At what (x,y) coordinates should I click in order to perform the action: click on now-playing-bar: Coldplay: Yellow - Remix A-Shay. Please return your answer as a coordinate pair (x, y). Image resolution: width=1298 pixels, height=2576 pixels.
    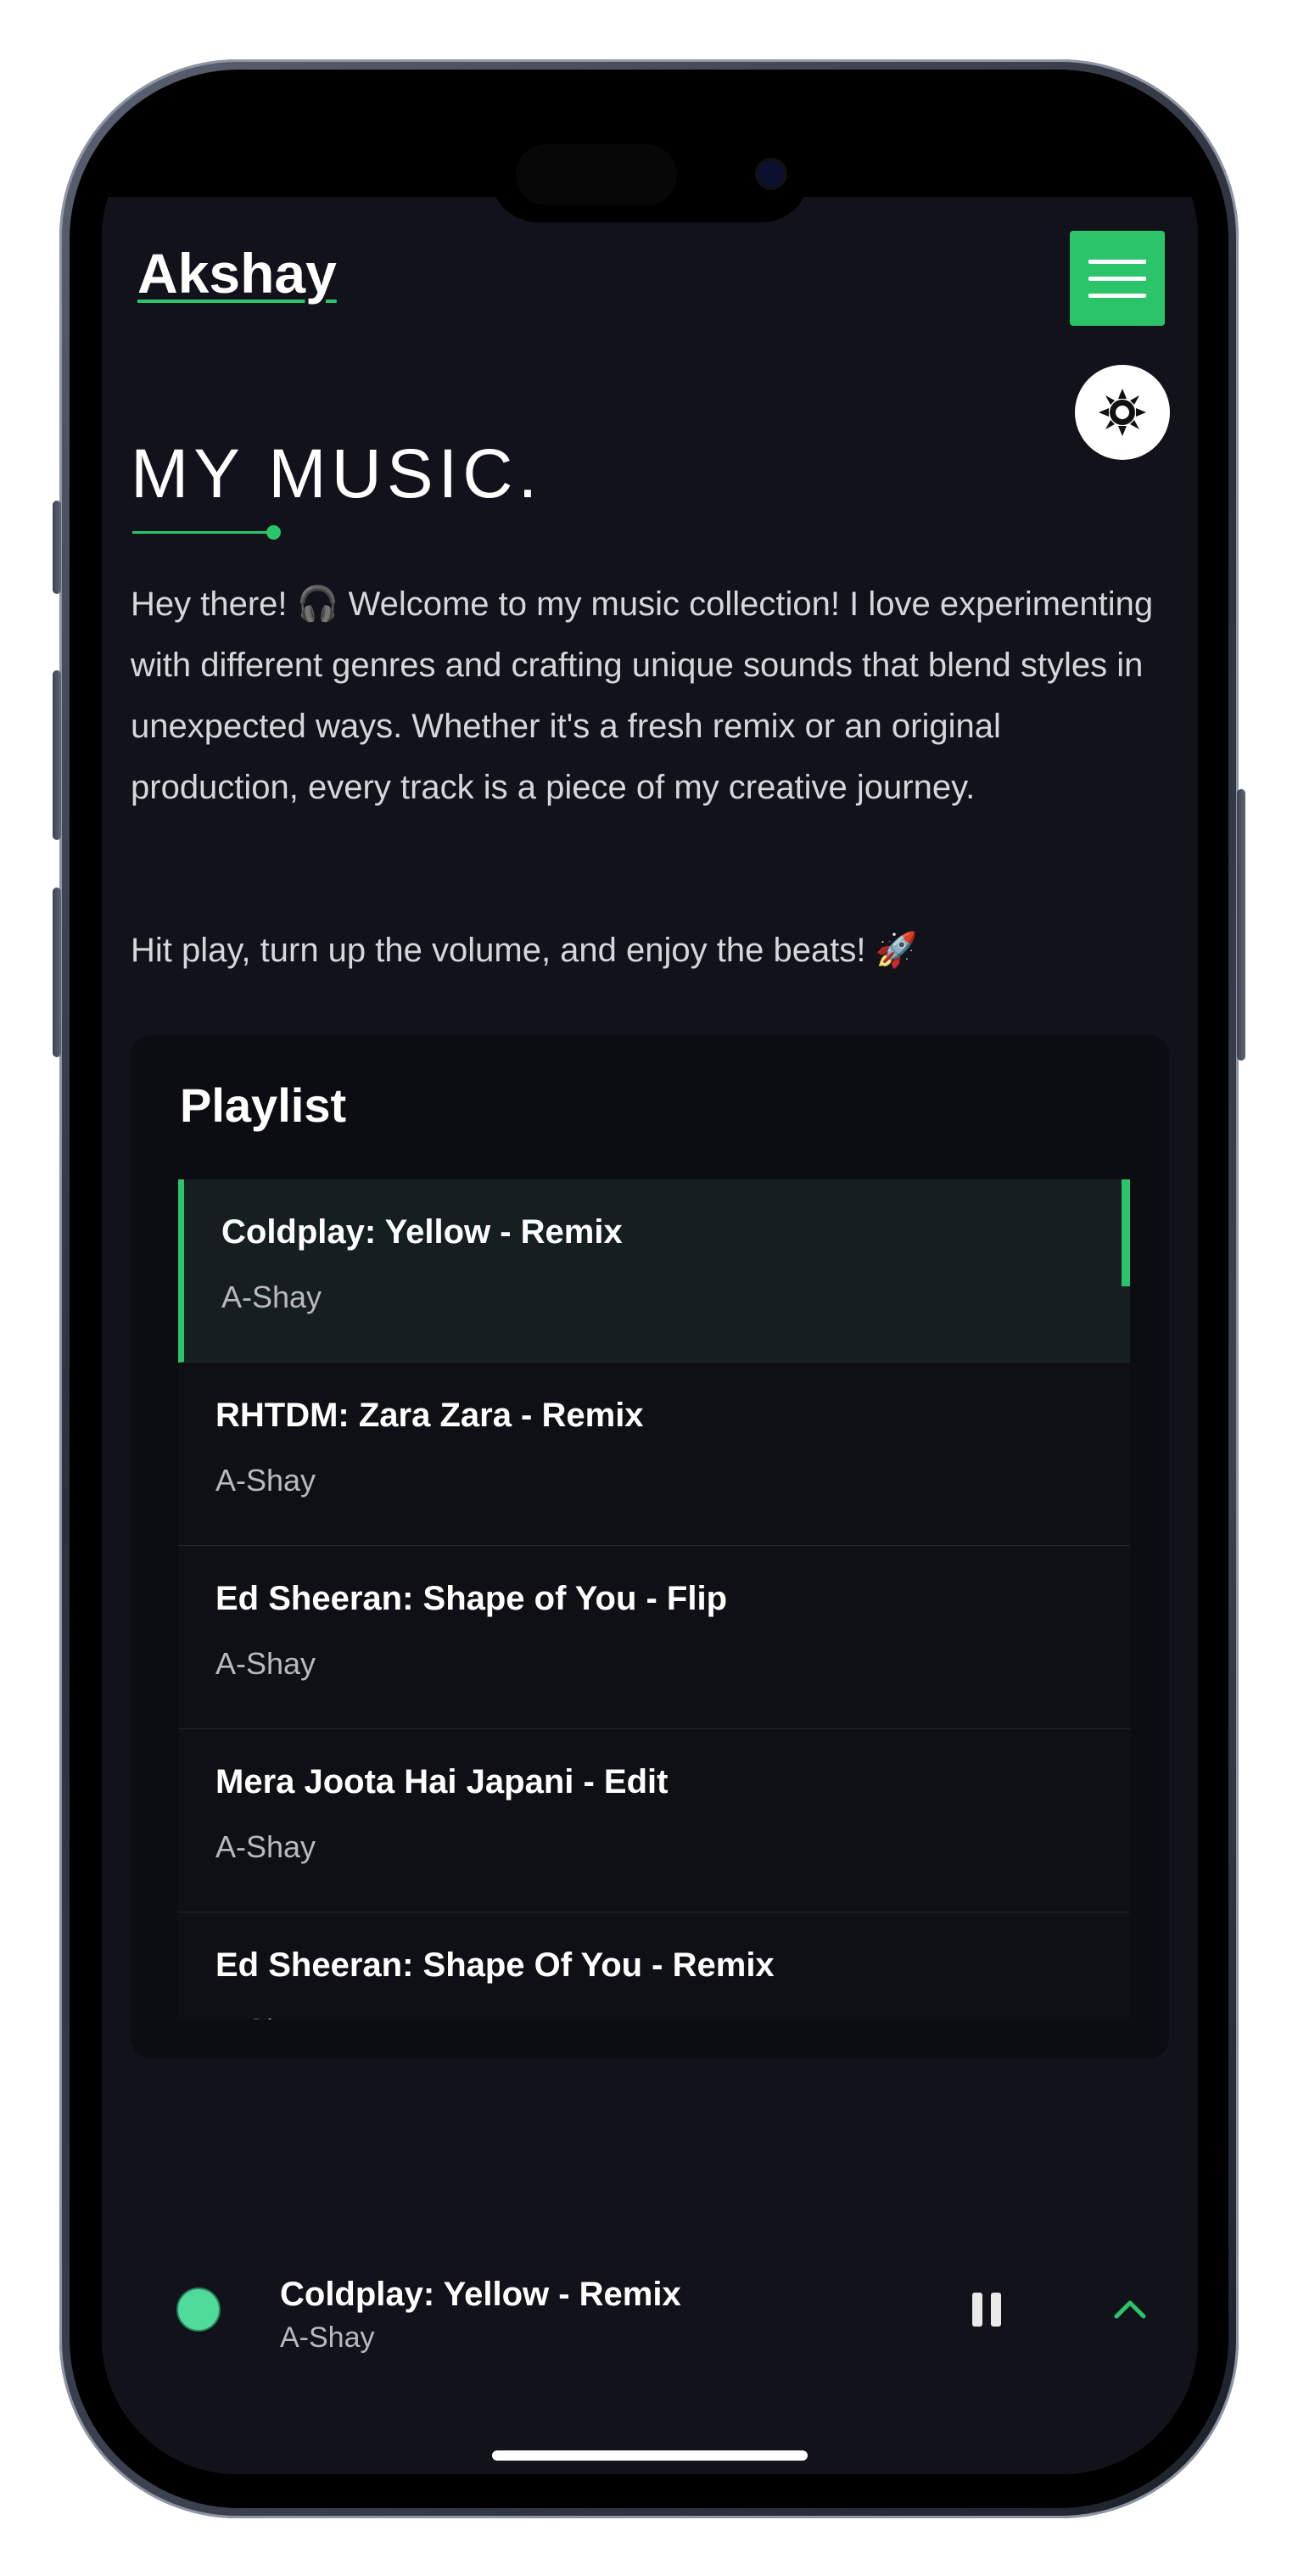
    Looking at the image, I should click on (650, 2318).